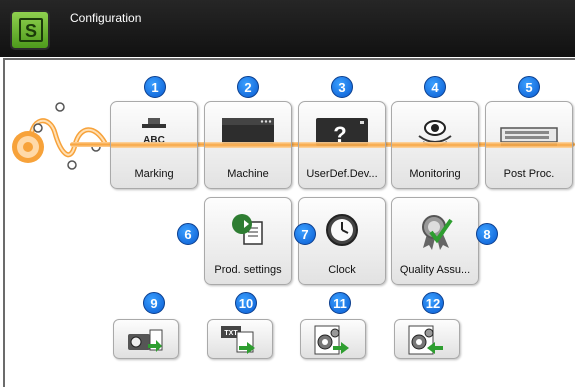 The height and width of the screenshot is (387, 575). I want to click on app-logo-icon: S, so click(30, 30).